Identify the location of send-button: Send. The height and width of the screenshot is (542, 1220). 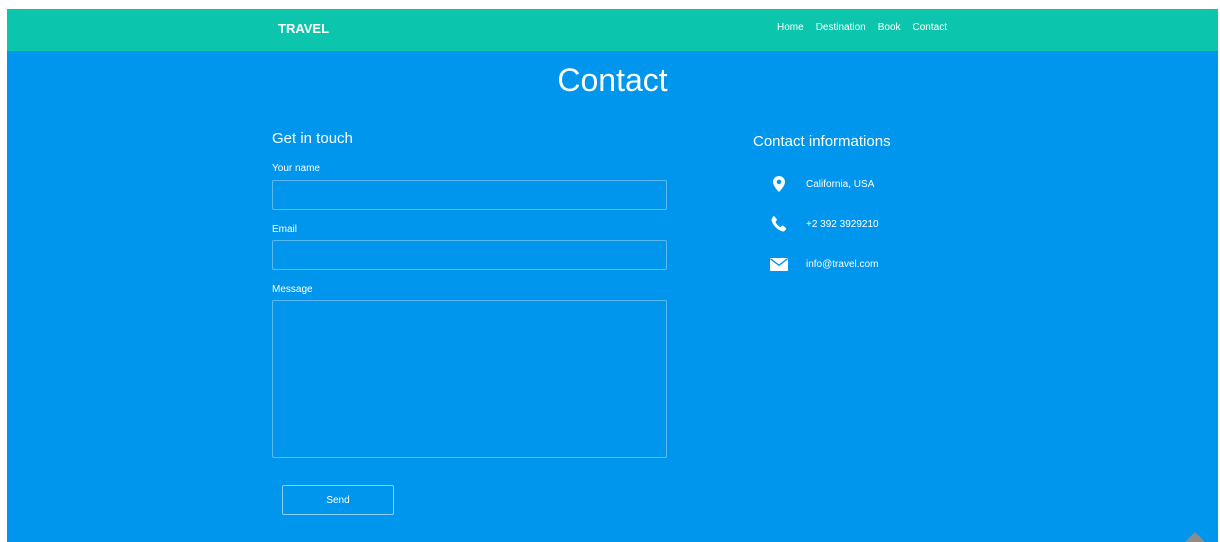
(338, 500).